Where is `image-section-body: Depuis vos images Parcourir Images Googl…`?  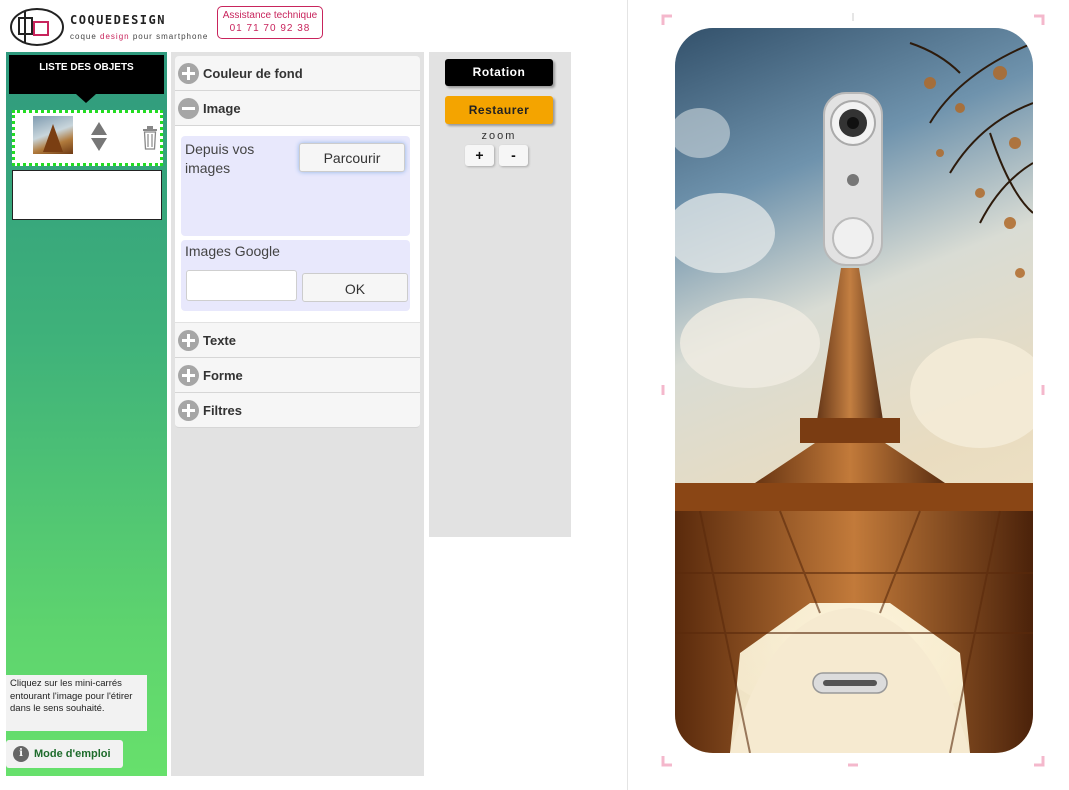
image-section-body: Depuis vos images Parcourir Images Googl… is located at coordinates (297, 224).